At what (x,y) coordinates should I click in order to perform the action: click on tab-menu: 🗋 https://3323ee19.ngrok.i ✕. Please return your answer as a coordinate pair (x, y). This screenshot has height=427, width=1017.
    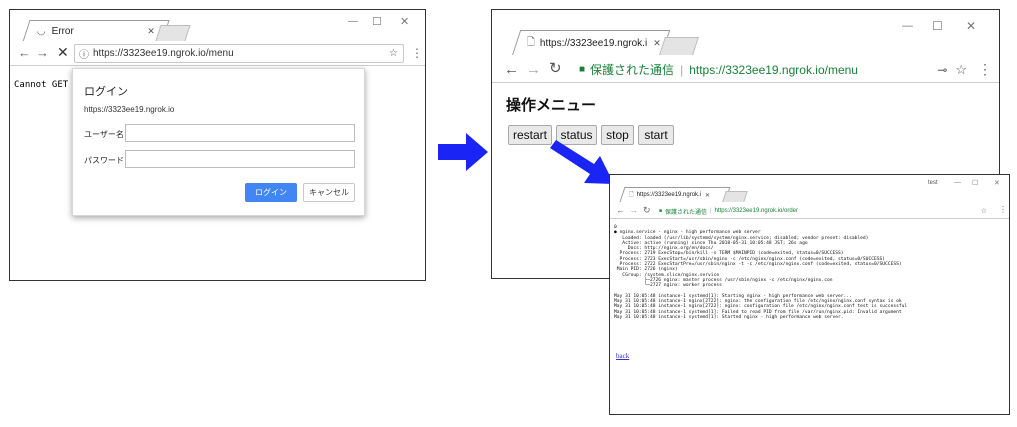
    Looking at the image, I should click on (591, 43).